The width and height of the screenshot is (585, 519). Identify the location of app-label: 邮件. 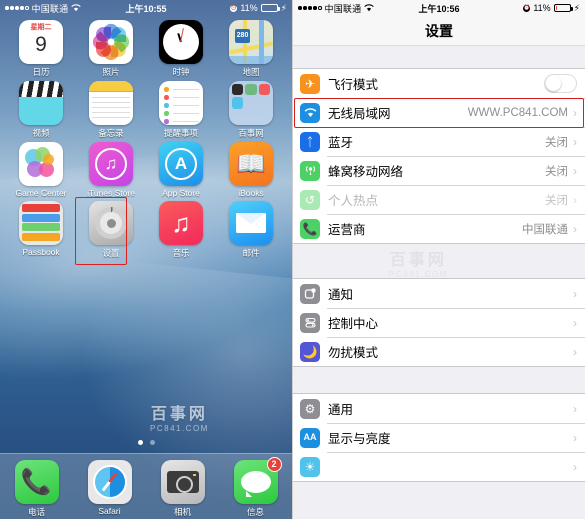
(251, 253).